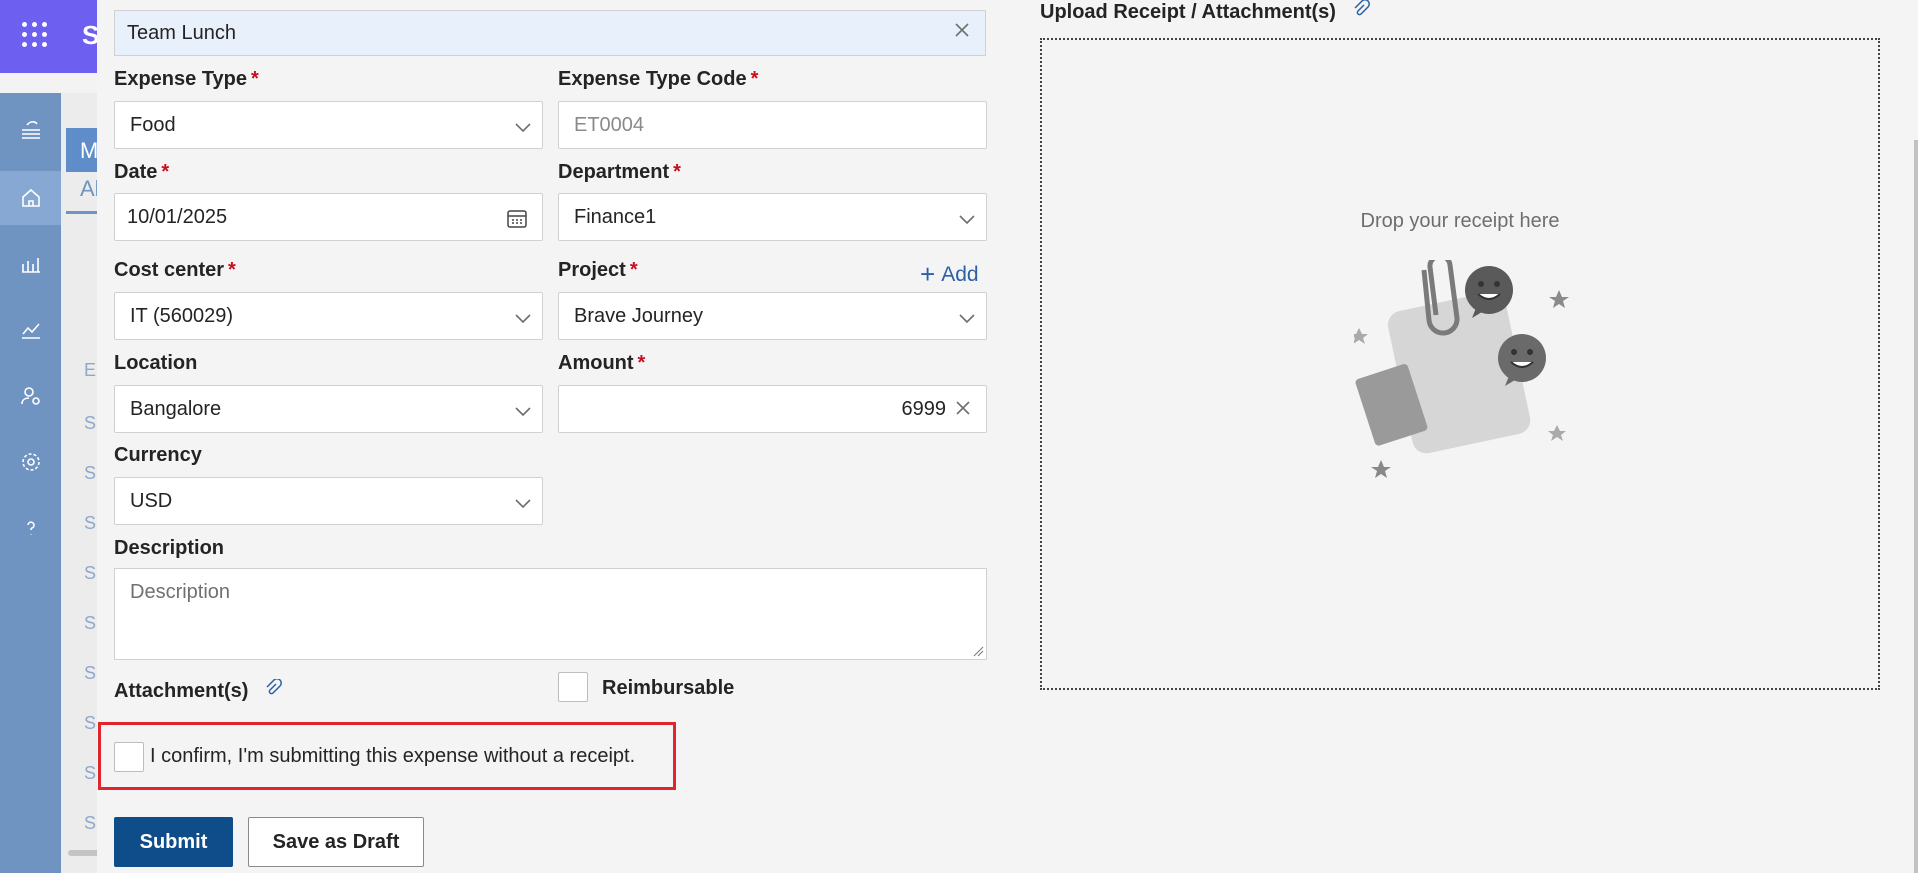  What do you see at coordinates (772, 316) in the screenshot?
I see `project-dropdown: Brave Journey` at bounding box center [772, 316].